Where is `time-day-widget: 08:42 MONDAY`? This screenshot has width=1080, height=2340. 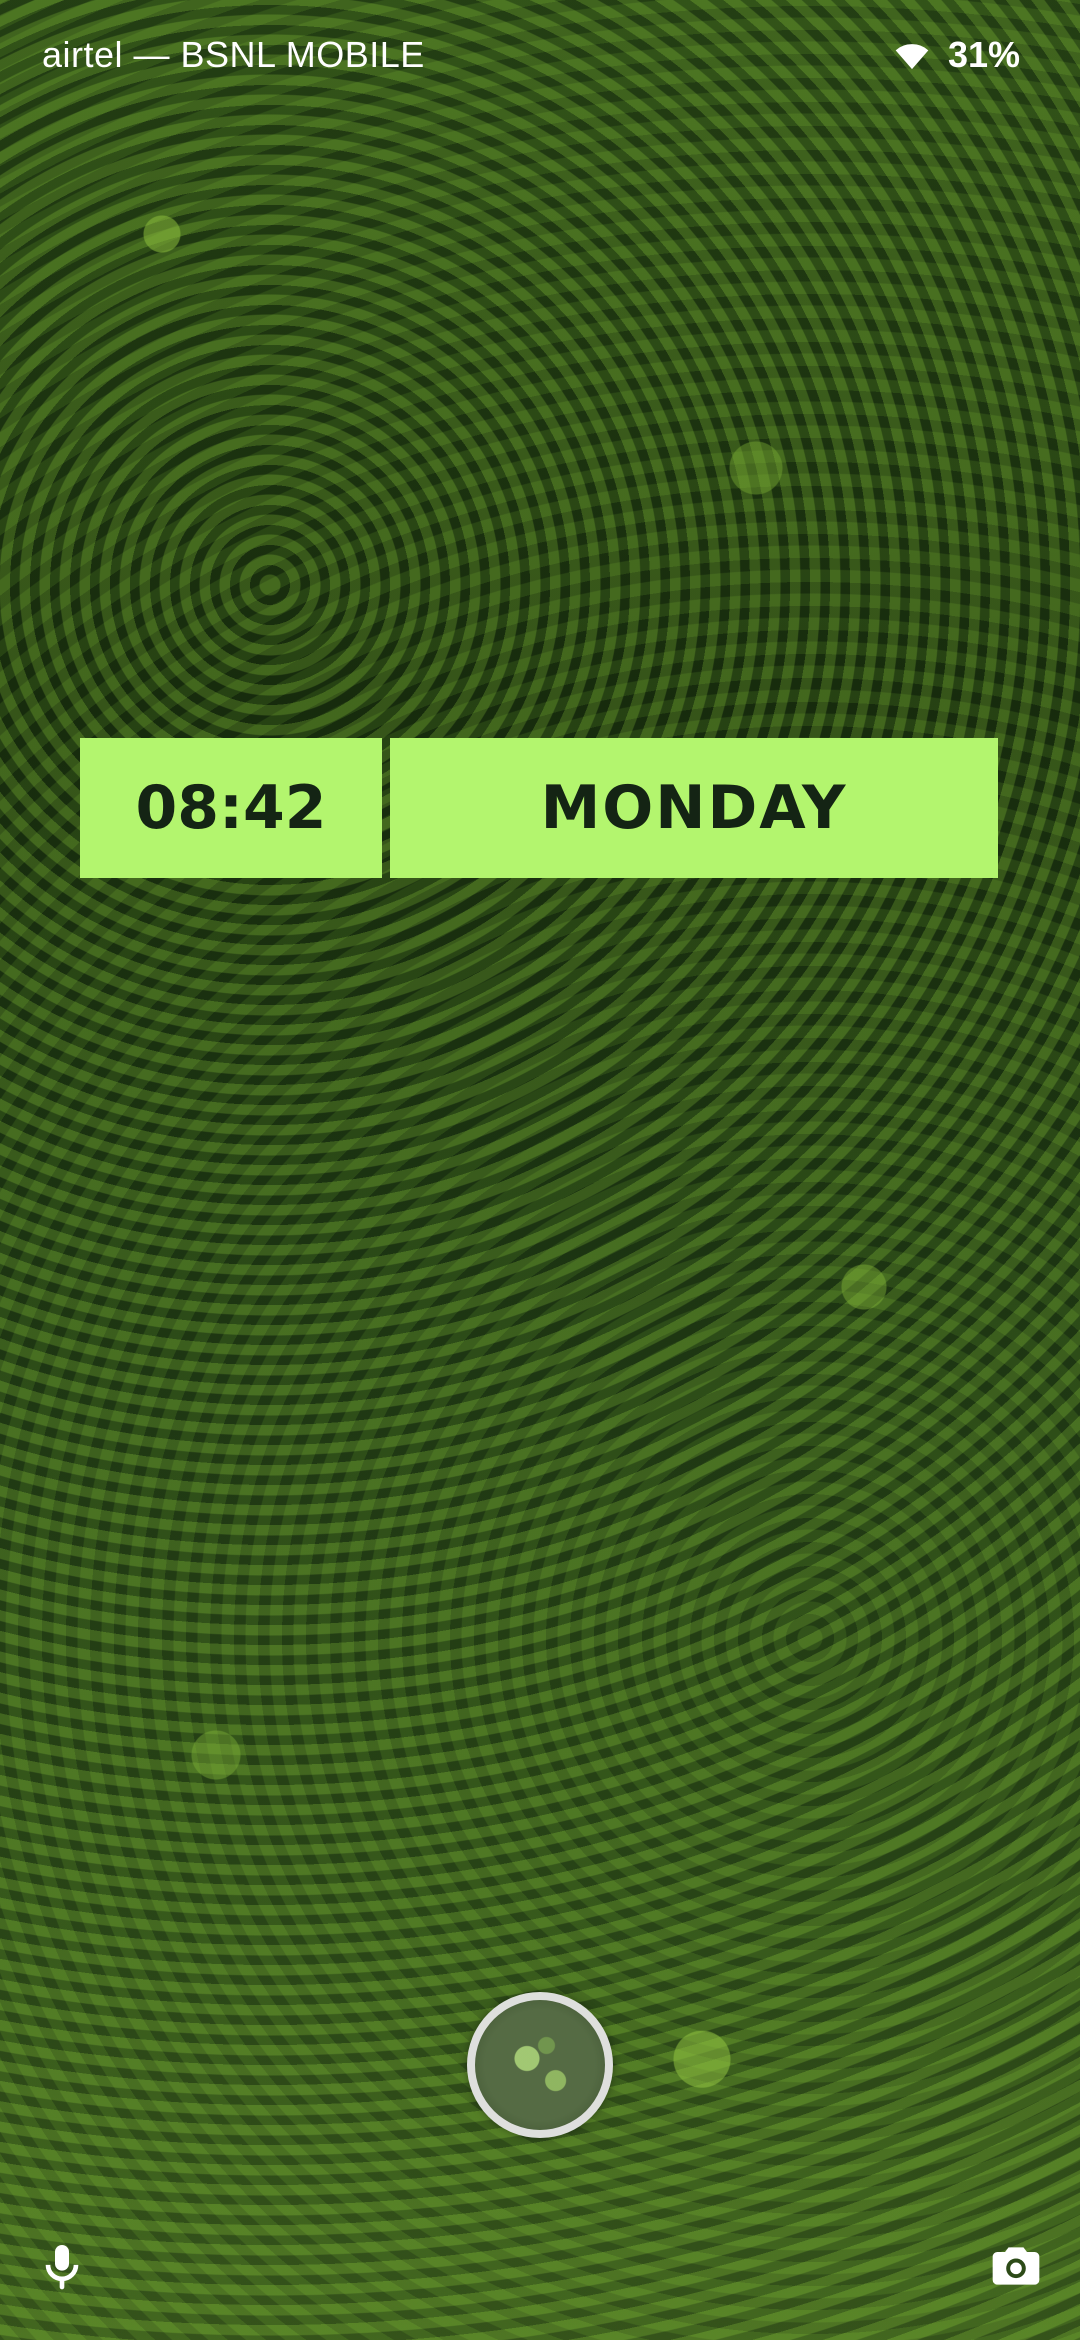 time-day-widget: 08:42 MONDAY is located at coordinates (539, 808).